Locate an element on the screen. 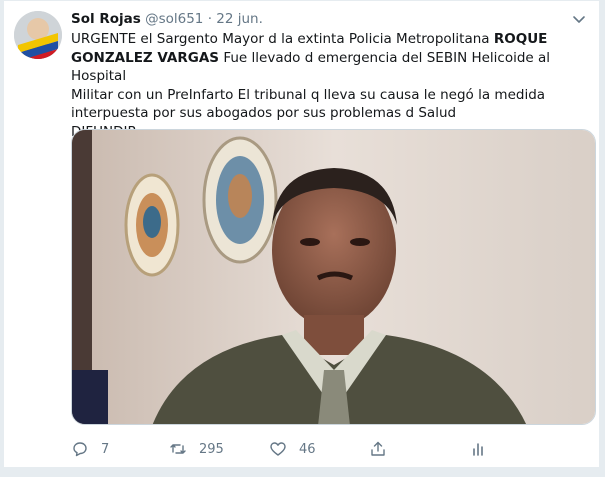 The image size is (605, 477). avatar-image is located at coordinates (38, 35).